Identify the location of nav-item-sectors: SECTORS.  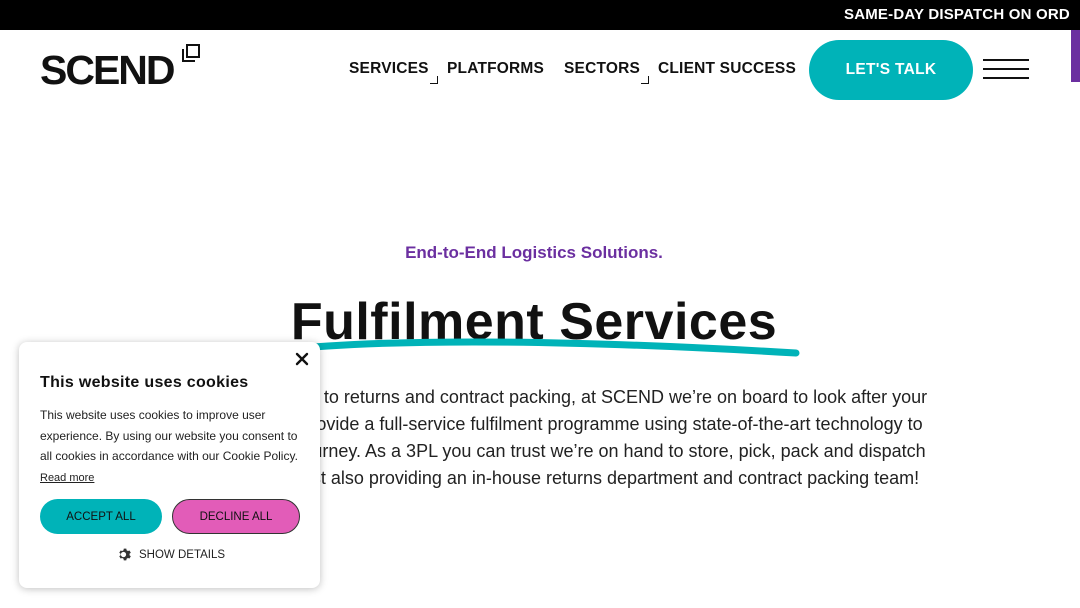
(607, 72).